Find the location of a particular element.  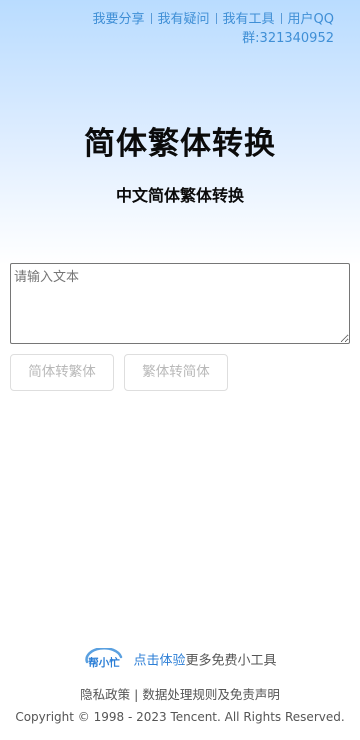

page-subtitle: 中文简体繁体转换 is located at coordinates (179, 195).